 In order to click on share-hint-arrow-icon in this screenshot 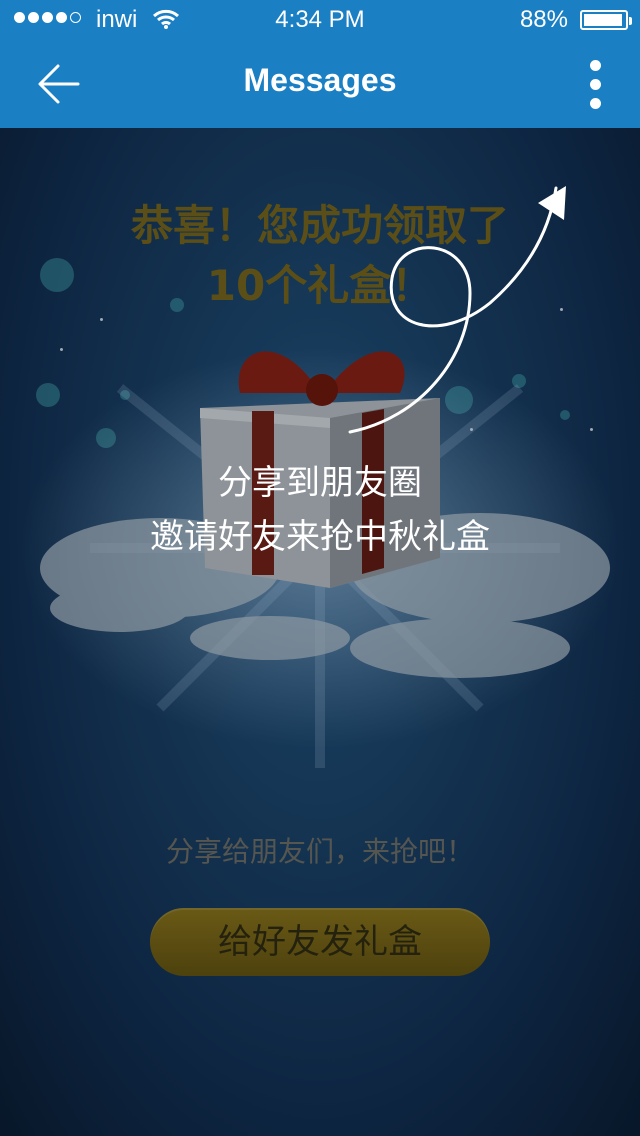, I will do `click(457, 310)`.